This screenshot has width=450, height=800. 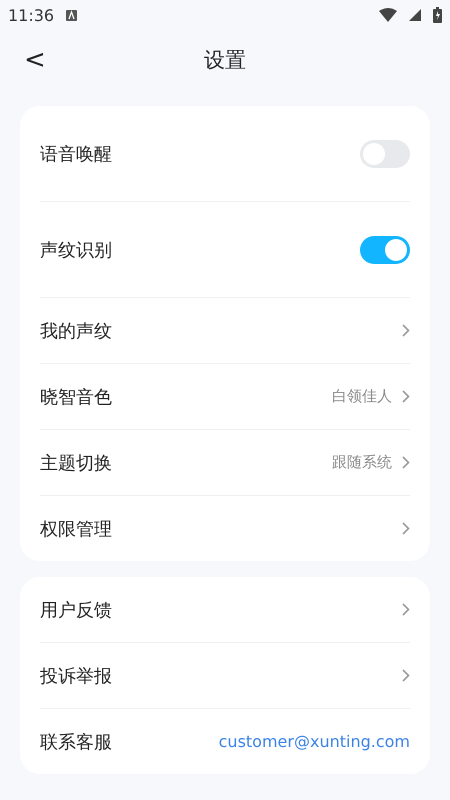 What do you see at coordinates (221, 330) in the screenshot?
I see `setting-label: 我的声纹` at bounding box center [221, 330].